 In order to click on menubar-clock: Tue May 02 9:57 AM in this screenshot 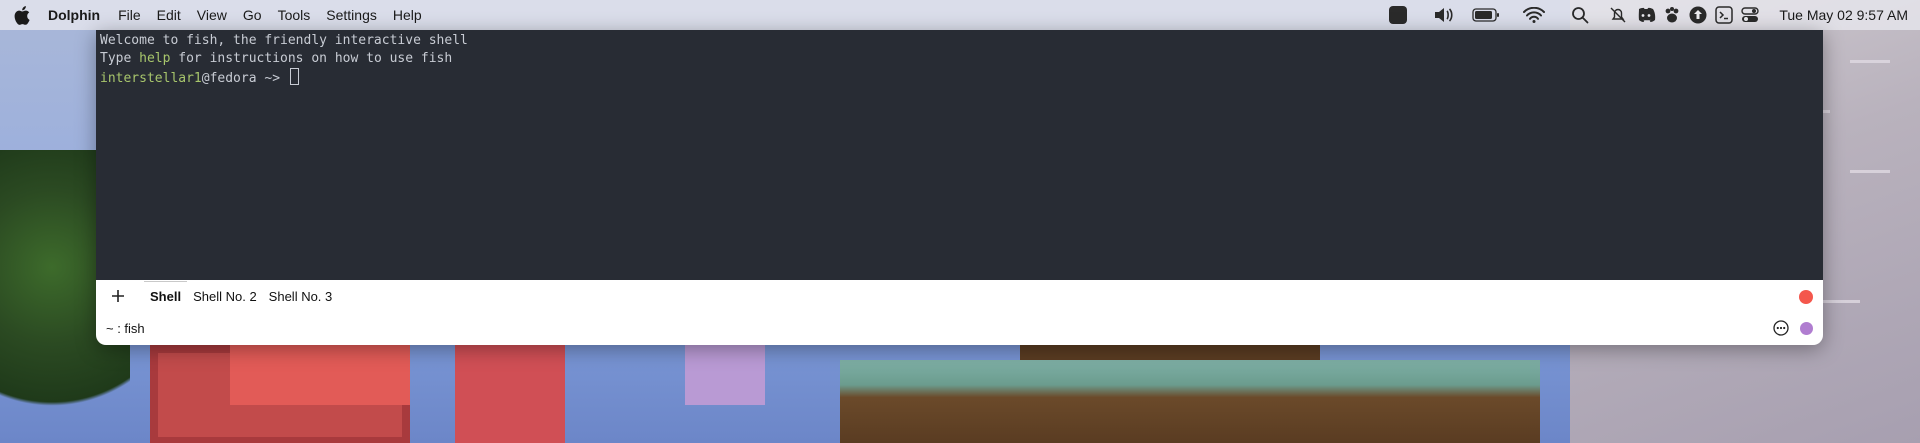, I will do `click(1843, 15)`.